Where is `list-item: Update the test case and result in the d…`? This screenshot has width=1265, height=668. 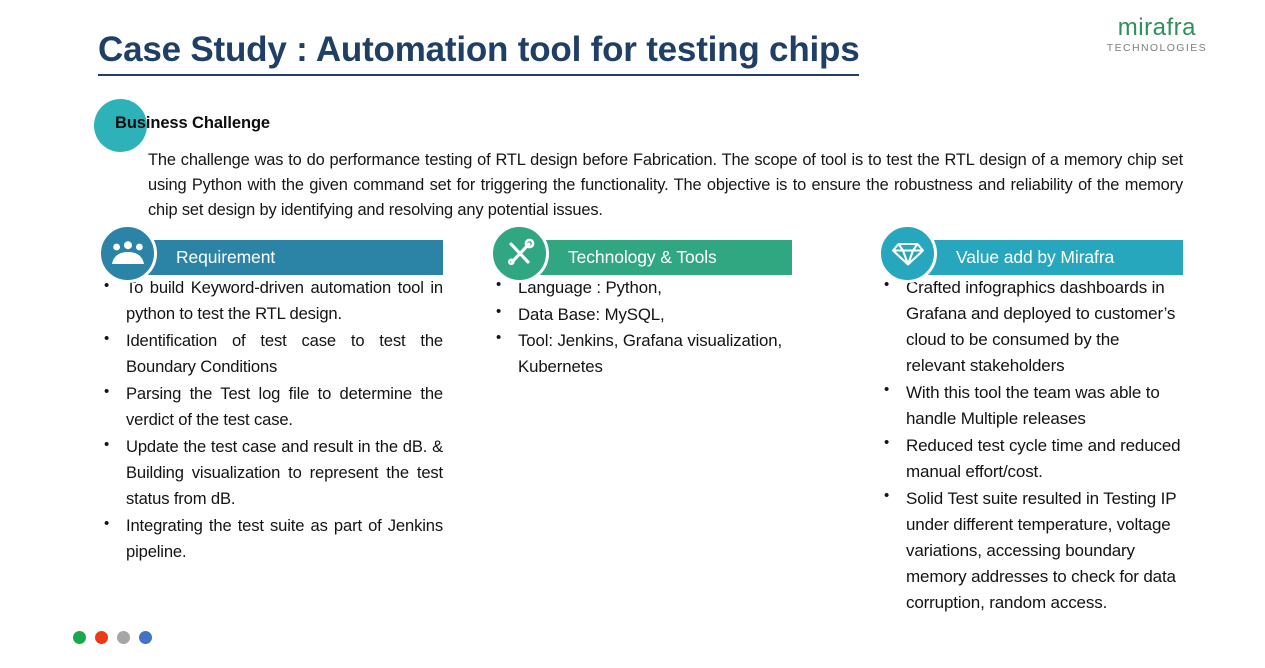
list-item: Update the test case and result in the d… is located at coordinates (270, 472).